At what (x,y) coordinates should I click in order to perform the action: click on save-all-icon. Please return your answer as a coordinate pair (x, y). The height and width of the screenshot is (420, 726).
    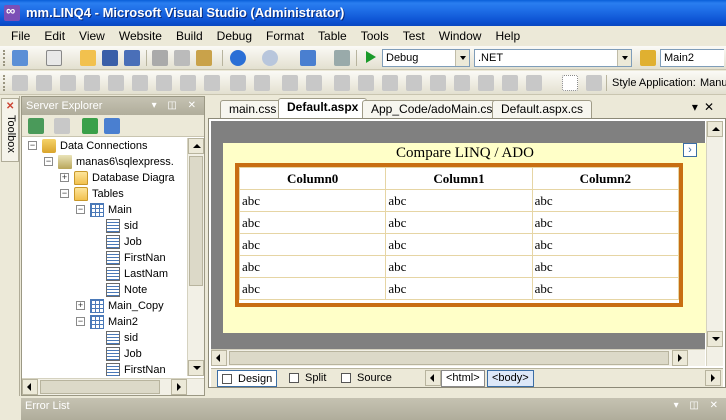
    Looking at the image, I should click on (132, 58).